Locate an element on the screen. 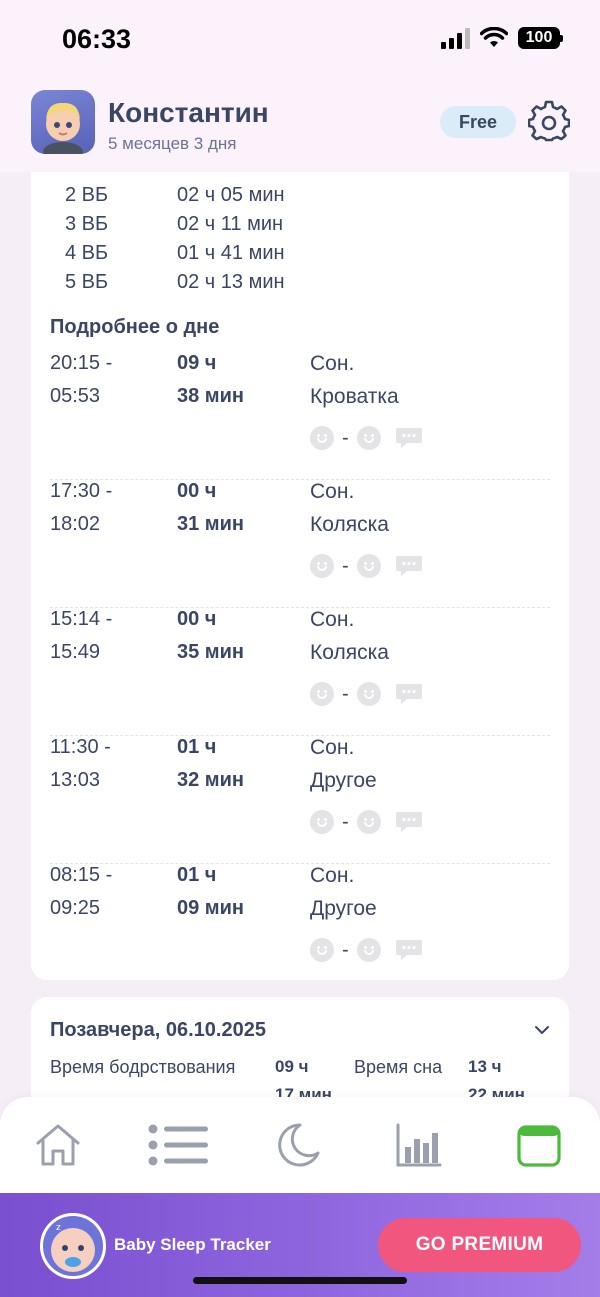 This screenshot has height=1297, width=600. child-name: Константин is located at coordinates (188, 112).